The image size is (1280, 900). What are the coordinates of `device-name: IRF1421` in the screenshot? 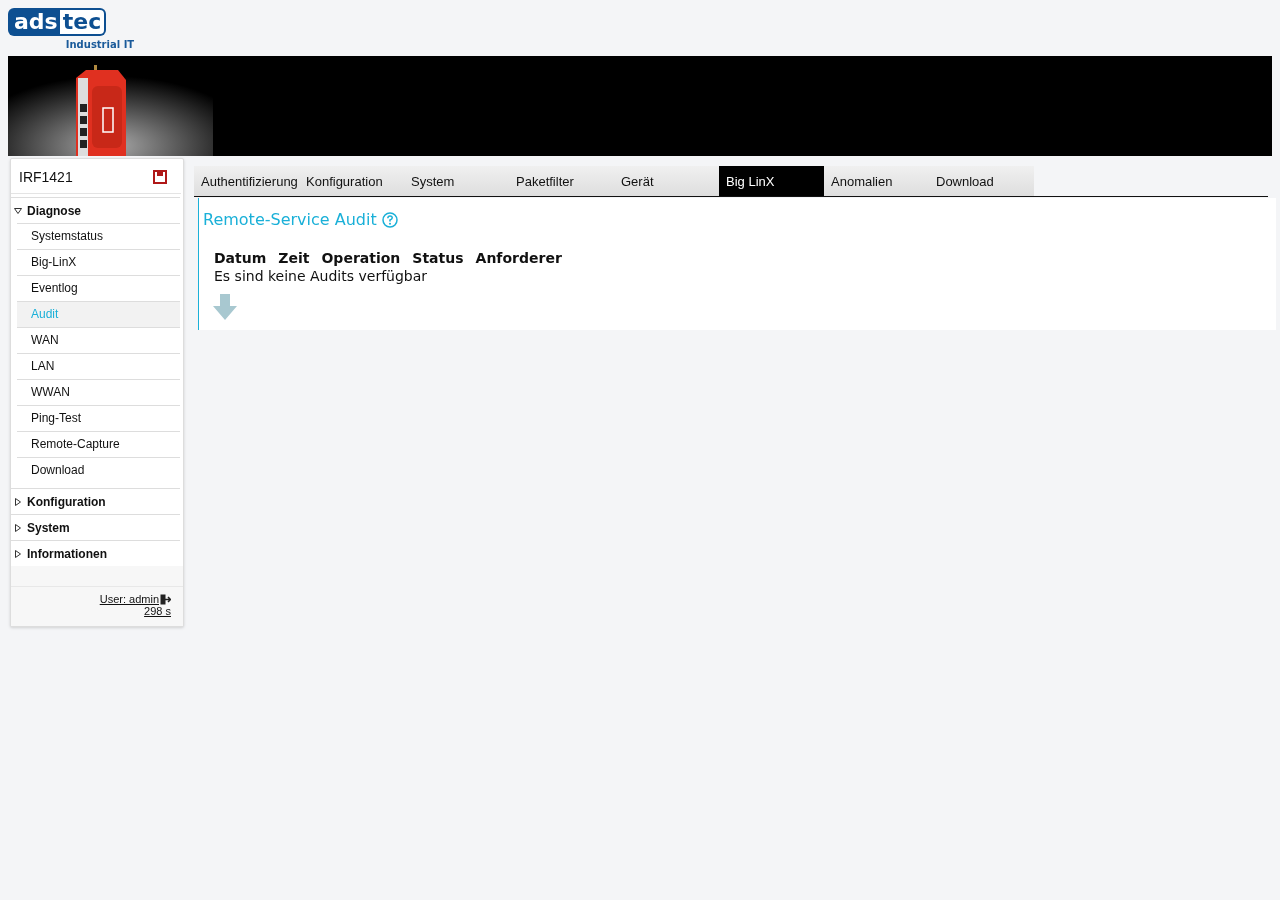 It's located at (46, 177).